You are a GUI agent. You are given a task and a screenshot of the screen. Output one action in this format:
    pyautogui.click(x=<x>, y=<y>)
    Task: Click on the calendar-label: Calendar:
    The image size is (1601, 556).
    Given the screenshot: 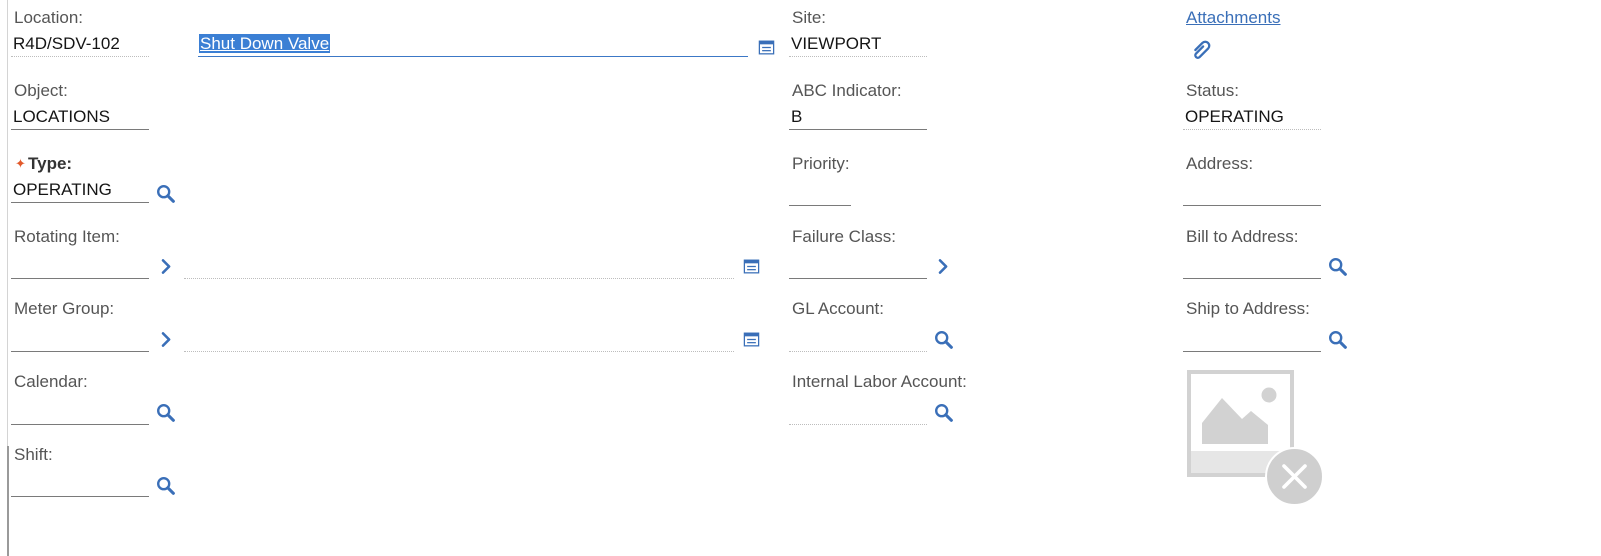 What is the action you would take?
    pyautogui.click(x=51, y=381)
    